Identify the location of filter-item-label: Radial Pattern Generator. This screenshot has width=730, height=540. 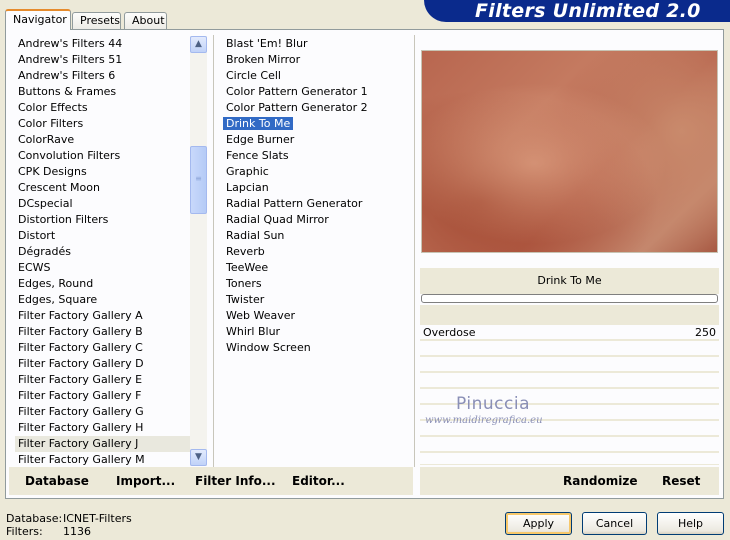
(294, 203).